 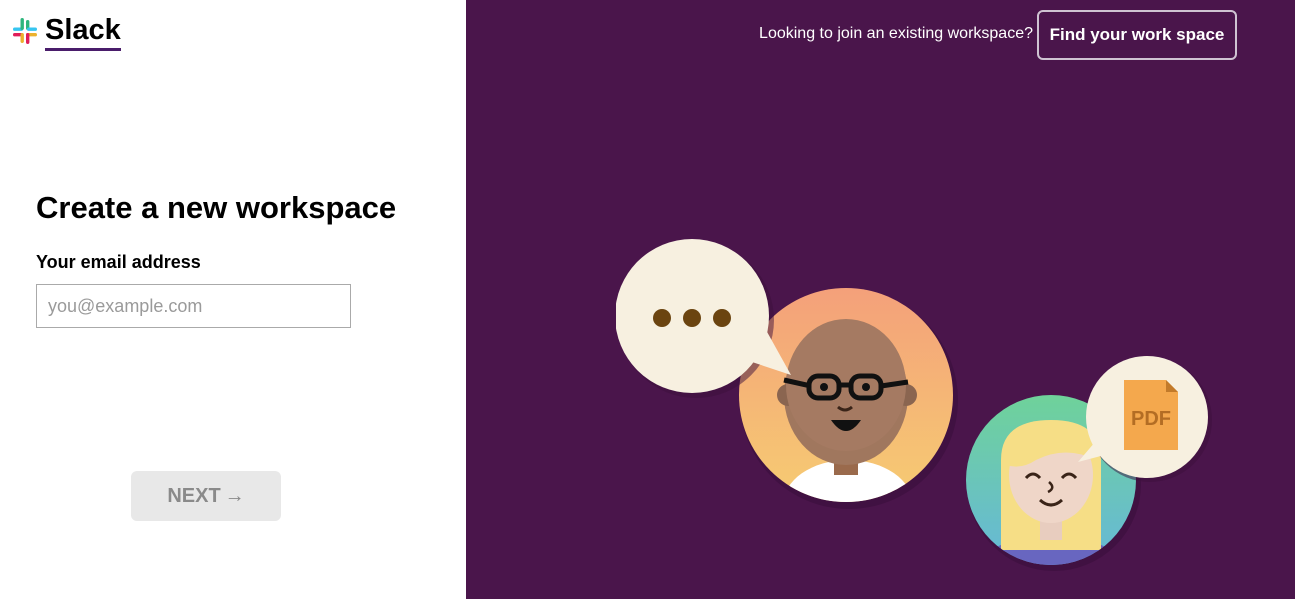 I want to click on arrow-right-icon: →, so click(x=234, y=495).